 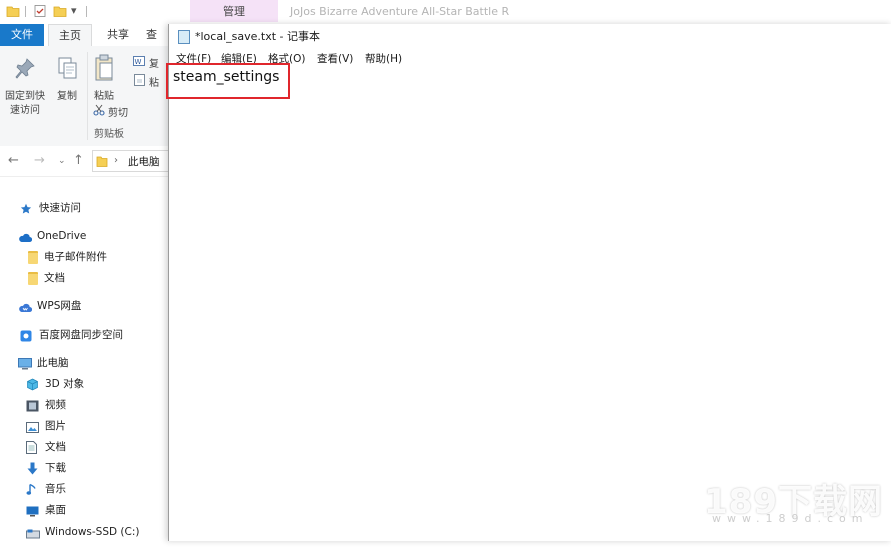 I want to click on pictures-icon, so click(x=32, y=426).